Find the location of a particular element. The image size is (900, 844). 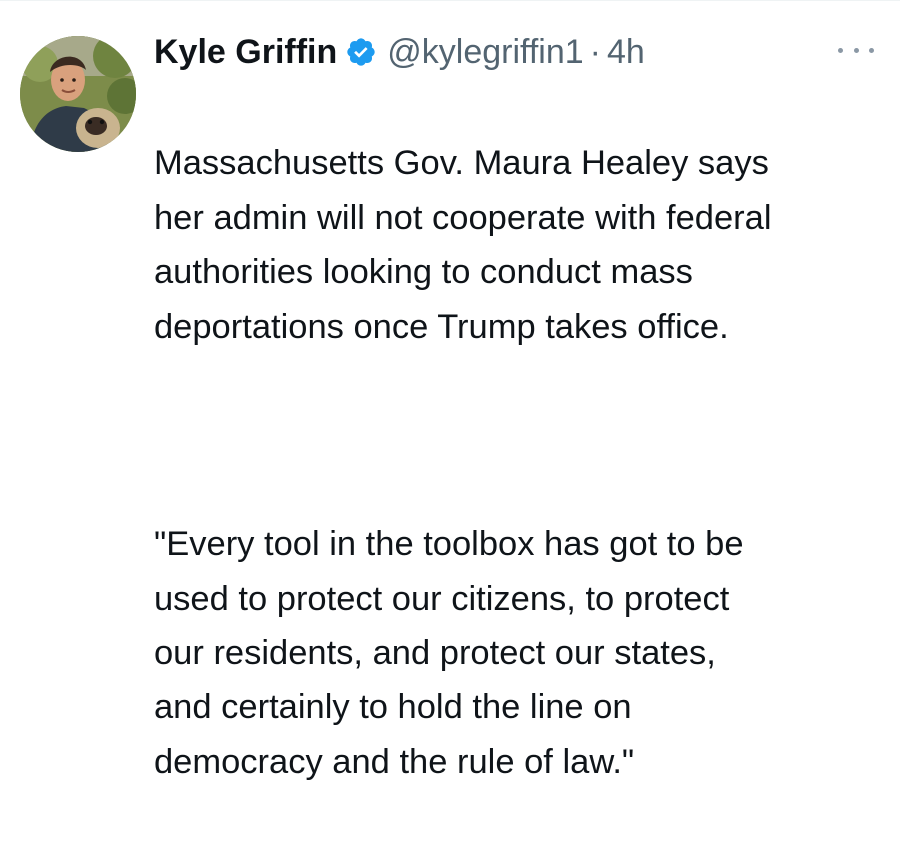

author-name: Kyle Griffin is located at coordinates (245, 52).